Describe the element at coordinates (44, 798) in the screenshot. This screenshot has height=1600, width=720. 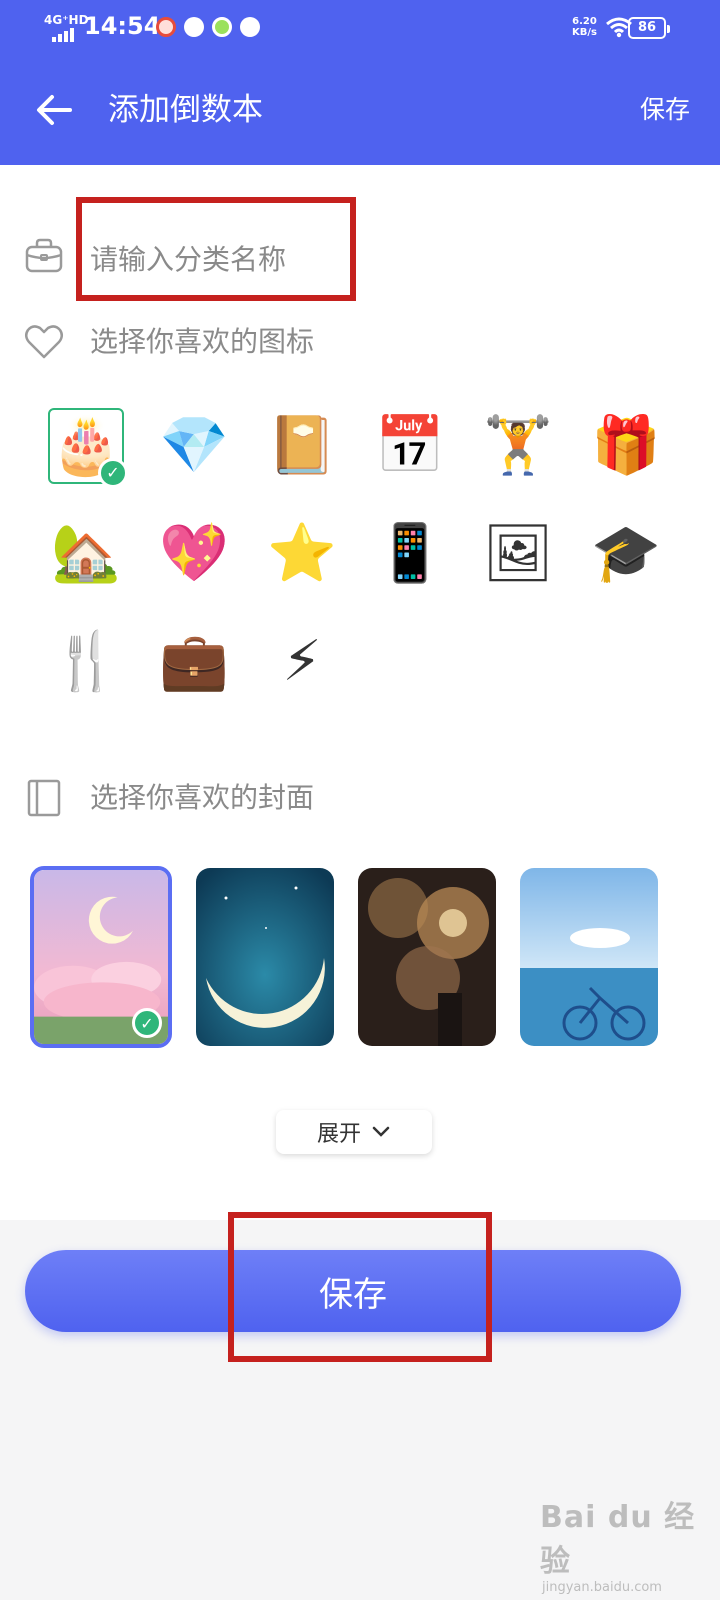
I see `book-cover-icon` at that location.